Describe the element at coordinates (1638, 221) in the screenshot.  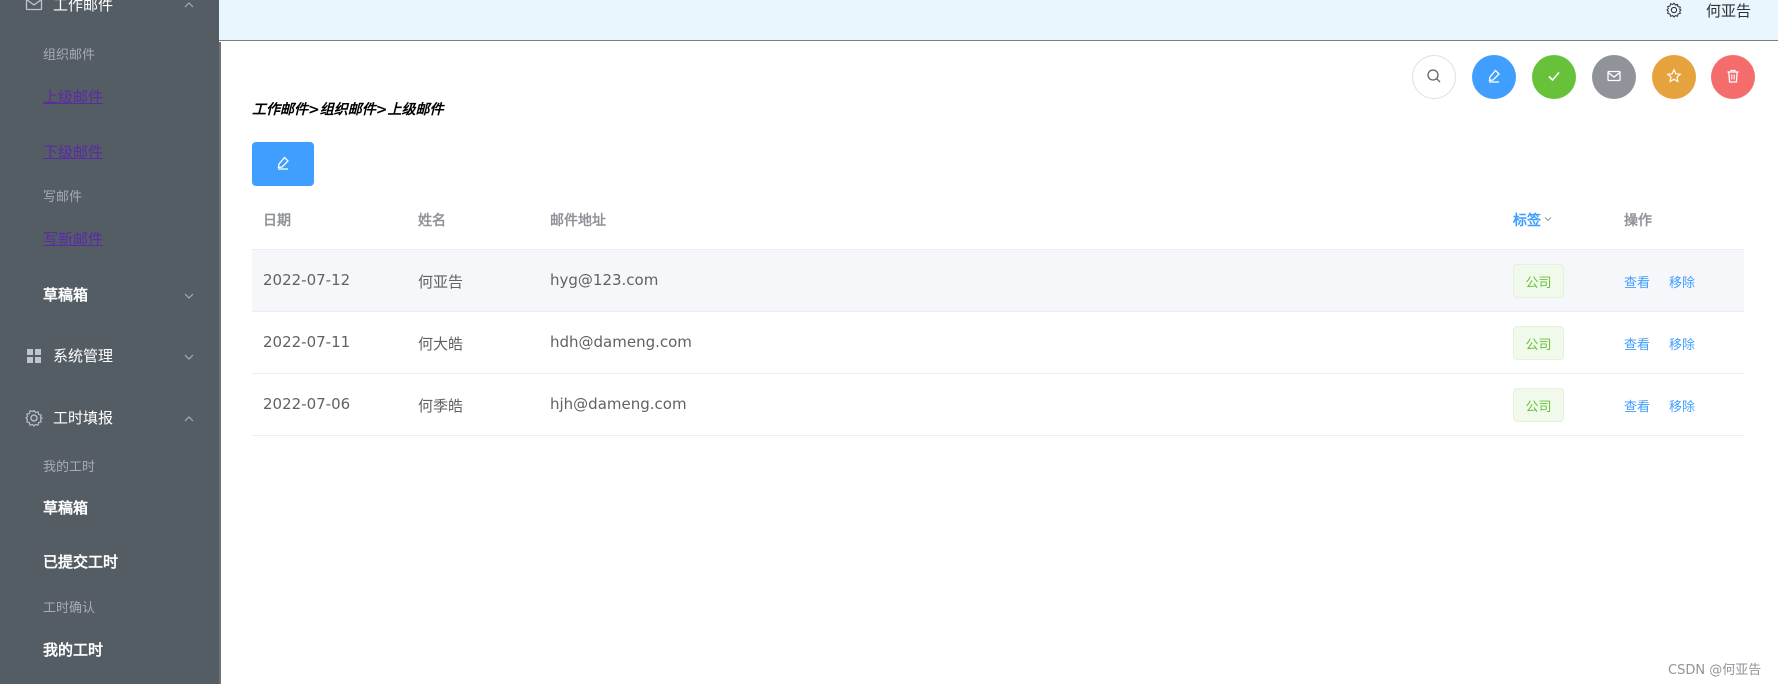
I see `column-header-actions: 操作` at that location.